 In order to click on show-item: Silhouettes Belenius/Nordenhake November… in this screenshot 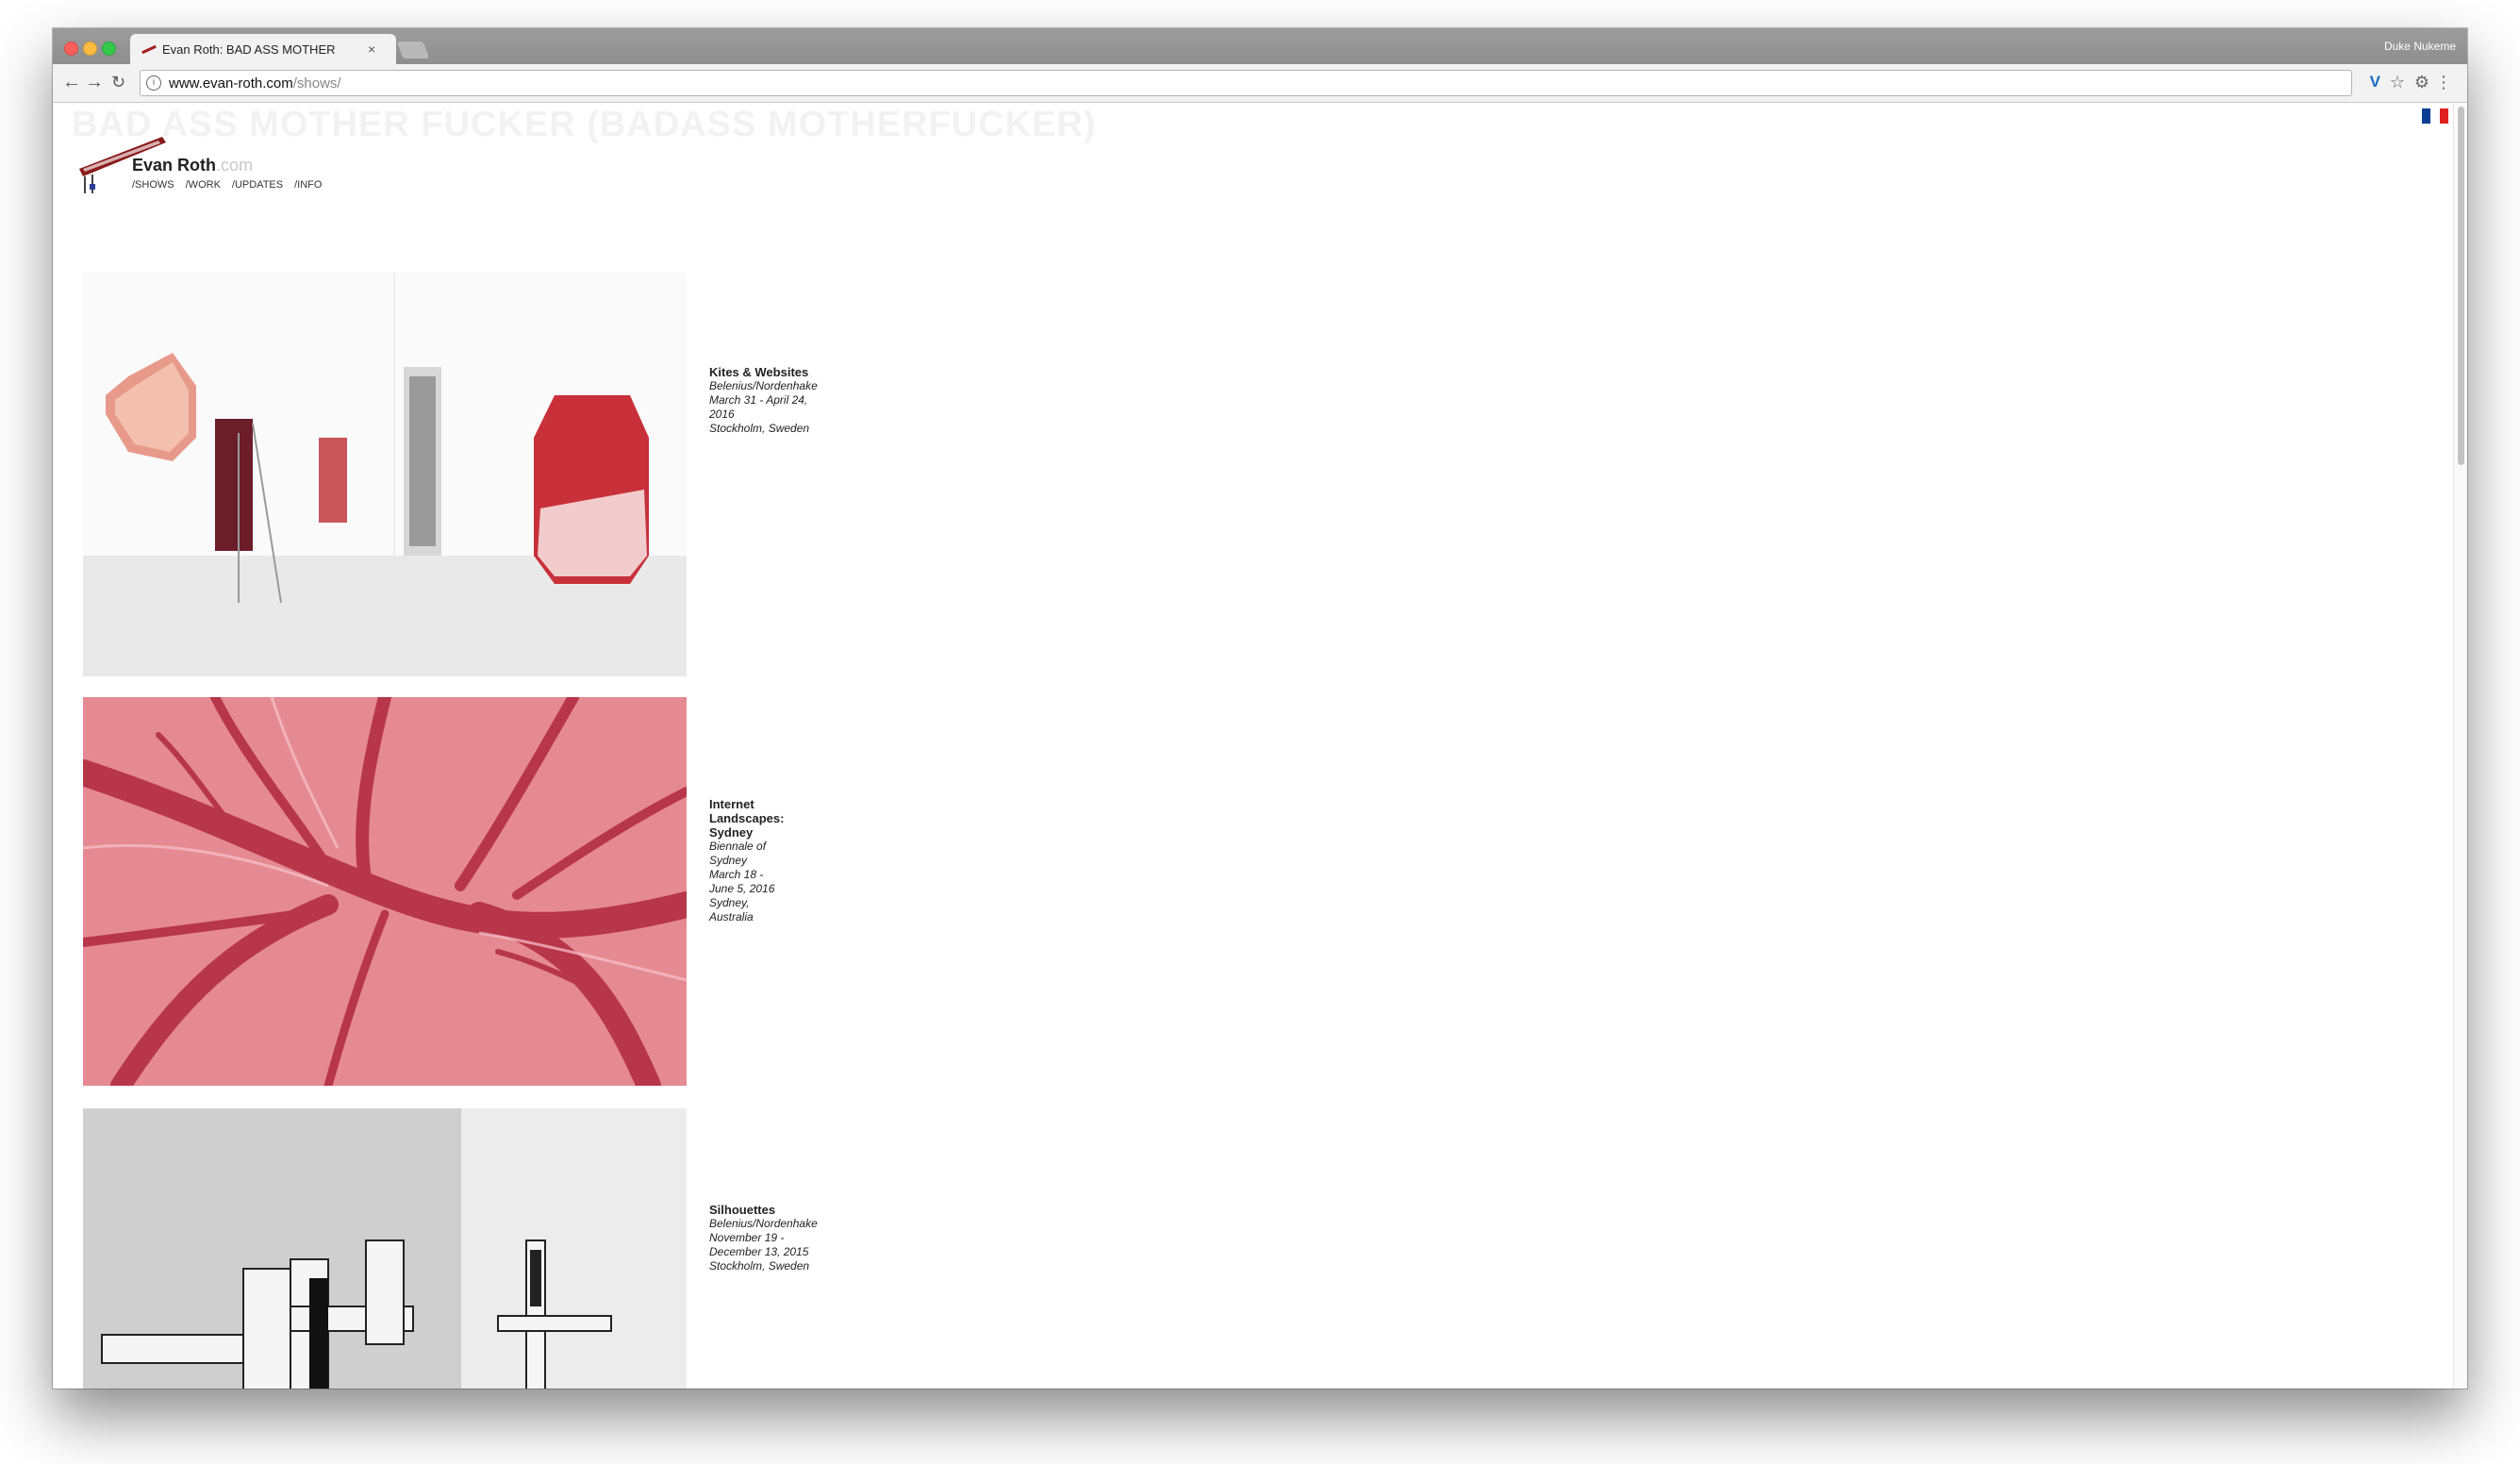, I will do `click(450, 1248)`.